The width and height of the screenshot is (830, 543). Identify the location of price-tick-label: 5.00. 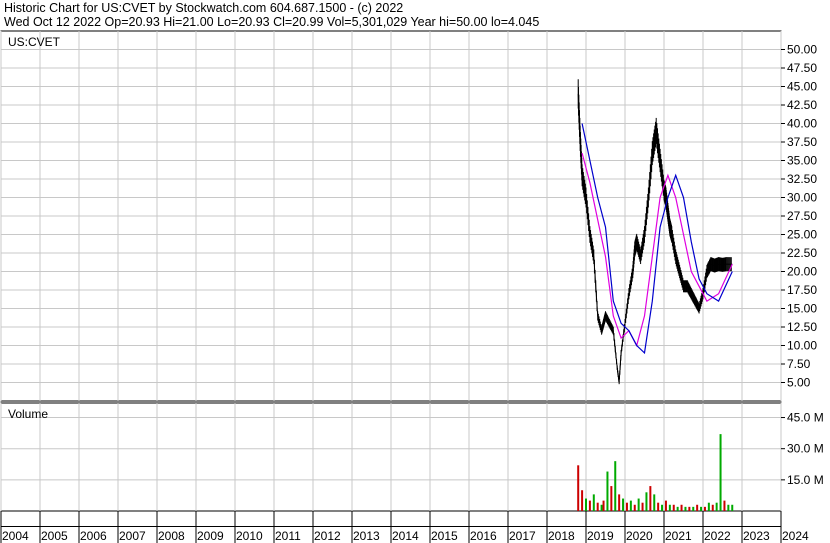
(799, 383).